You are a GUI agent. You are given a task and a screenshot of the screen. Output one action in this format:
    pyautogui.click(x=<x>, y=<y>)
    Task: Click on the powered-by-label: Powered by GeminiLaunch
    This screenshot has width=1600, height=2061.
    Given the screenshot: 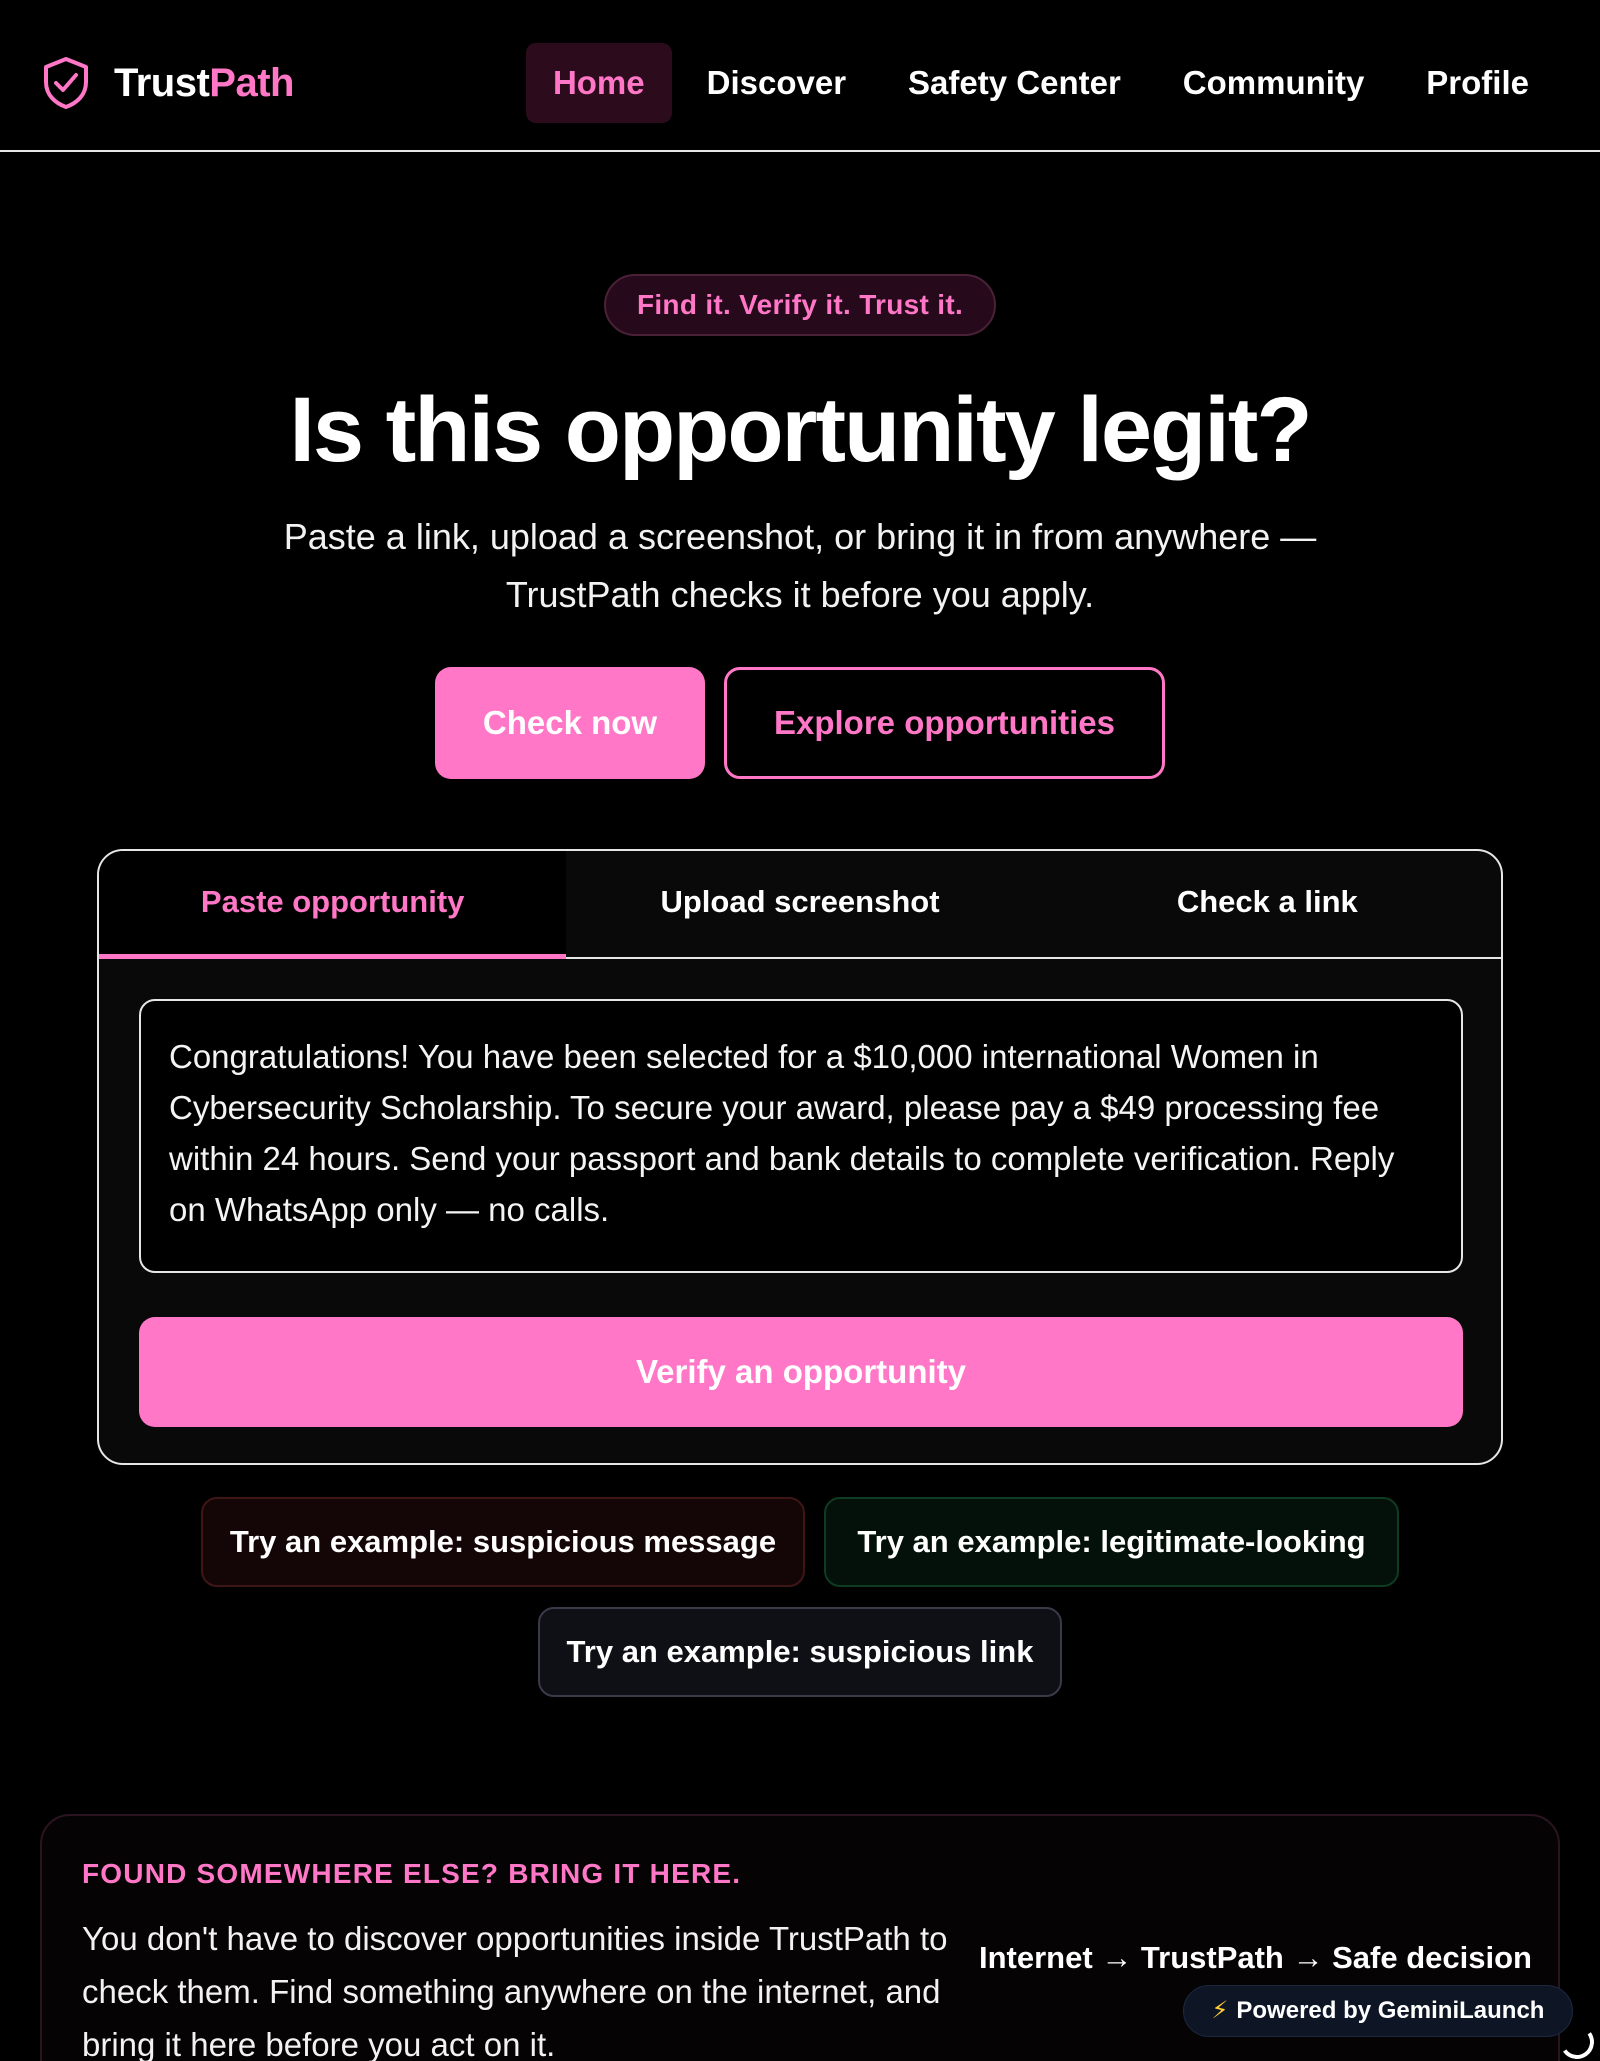 What is the action you would take?
    pyautogui.click(x=1390, y=2010)
    